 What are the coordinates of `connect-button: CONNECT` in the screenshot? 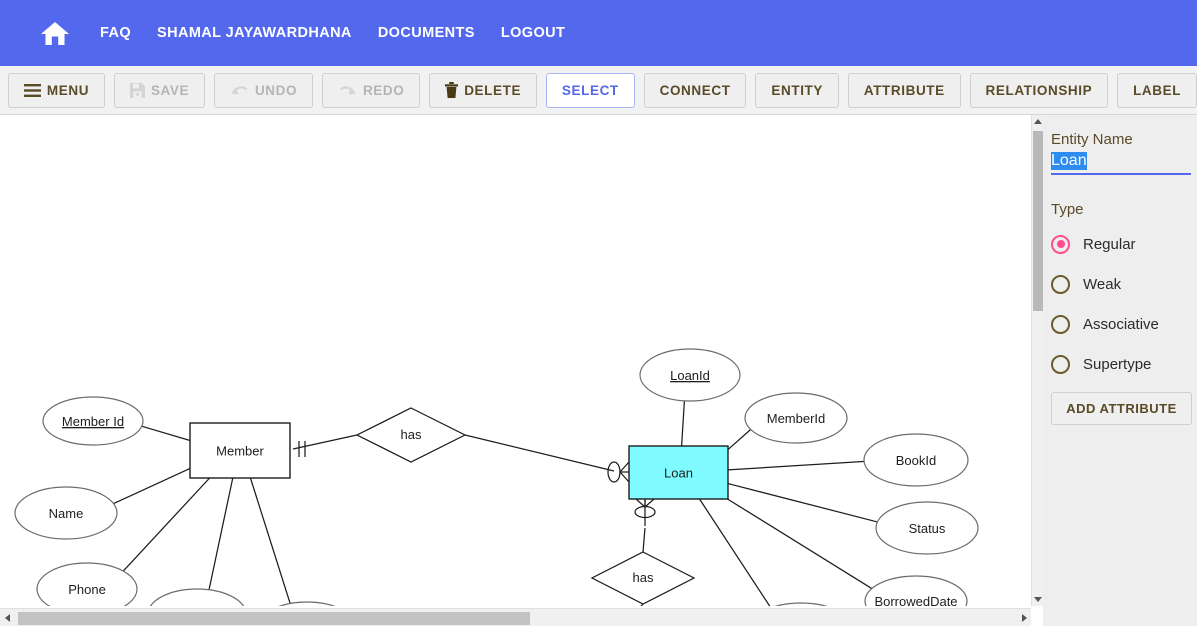 It's located at (695, 90).